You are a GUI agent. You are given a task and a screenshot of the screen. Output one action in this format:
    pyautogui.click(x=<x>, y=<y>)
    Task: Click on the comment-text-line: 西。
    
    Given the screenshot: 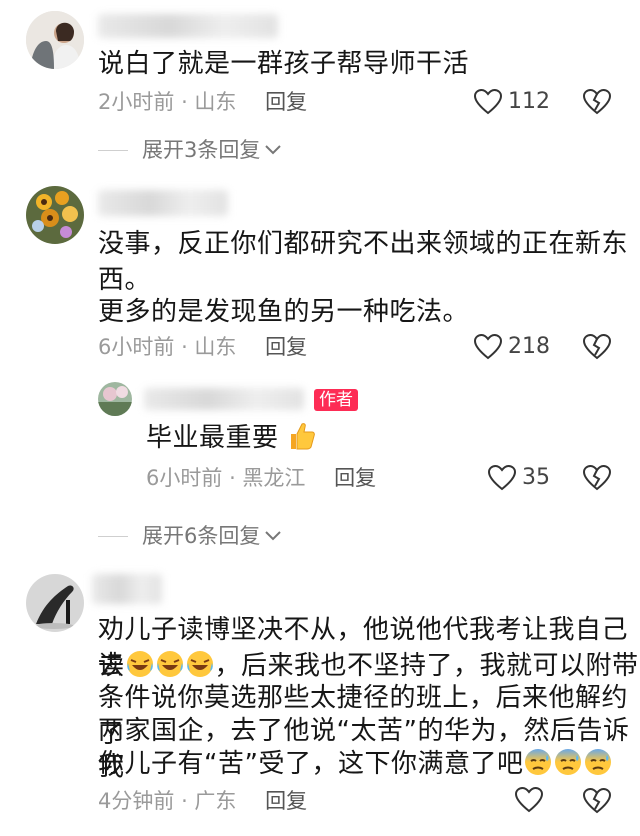 What is the action you would take?
    pyautogui.click(x=125, y=280)
    